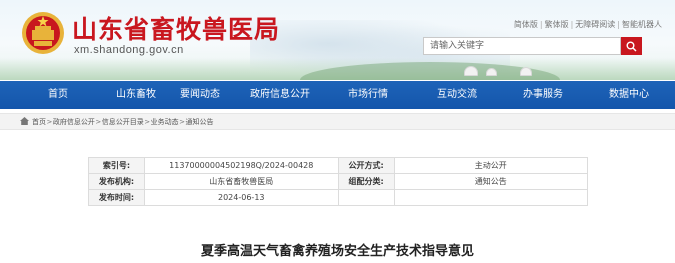  I want to click on nav-item-market: 市场行情, so click(368, 95).